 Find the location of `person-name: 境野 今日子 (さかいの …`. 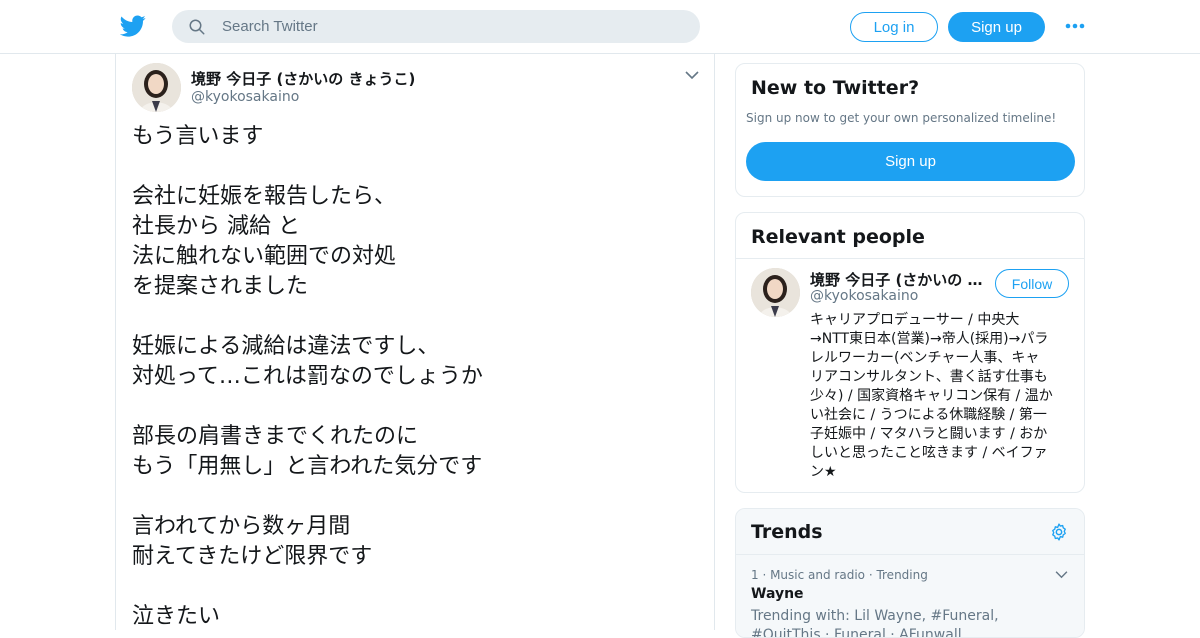

person-name: 境野 今日子 (さかいの … is located at coordinates (900, 279).